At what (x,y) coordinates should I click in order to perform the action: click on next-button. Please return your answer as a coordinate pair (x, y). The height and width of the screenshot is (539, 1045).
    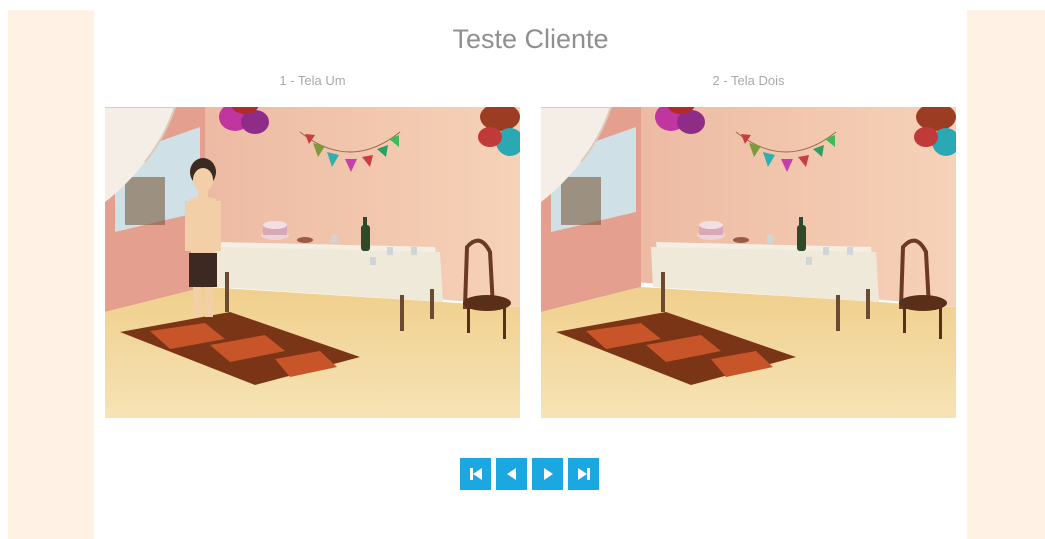
    Looking at the image, I should click on (547, 474).